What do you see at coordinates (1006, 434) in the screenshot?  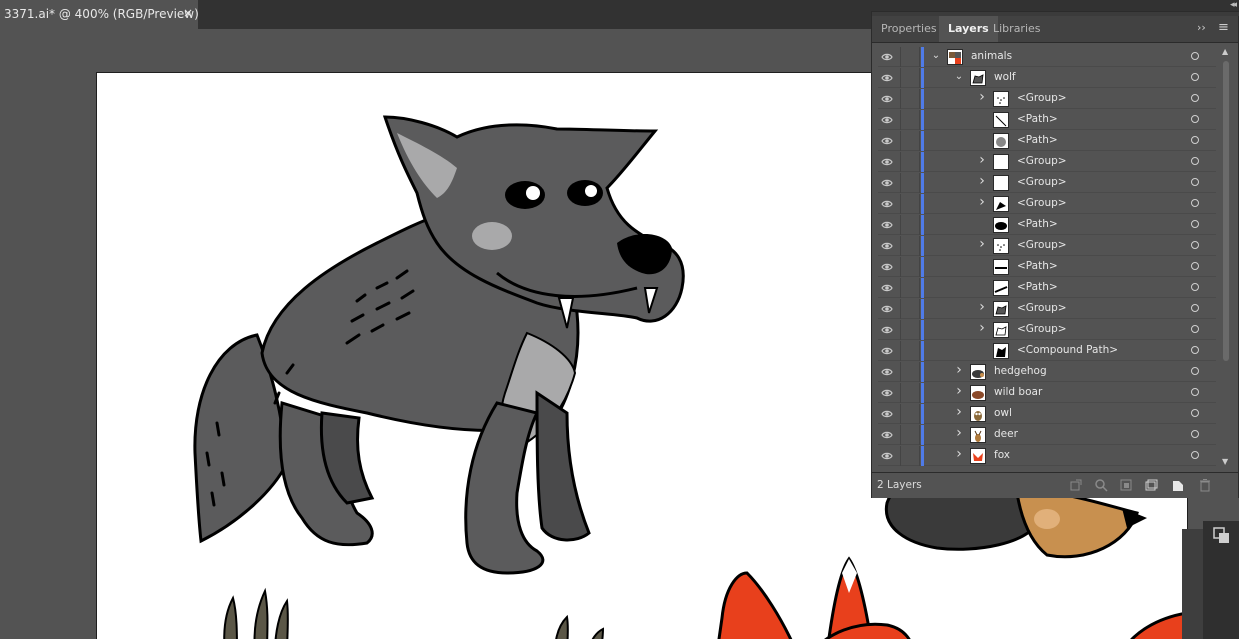 I see `layer-name: deer` at bounding box center [1006, 434].